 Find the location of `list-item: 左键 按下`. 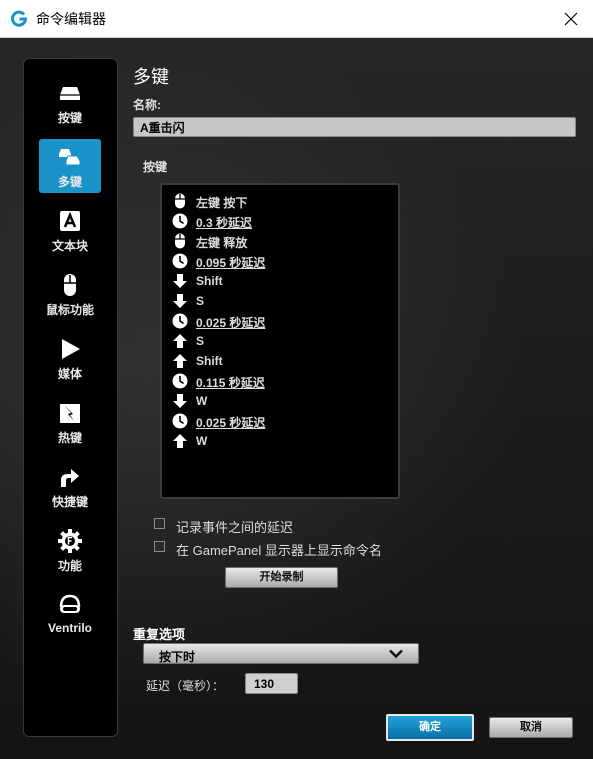

list-item: 左键 按下 is located at coordinates (282, 201).